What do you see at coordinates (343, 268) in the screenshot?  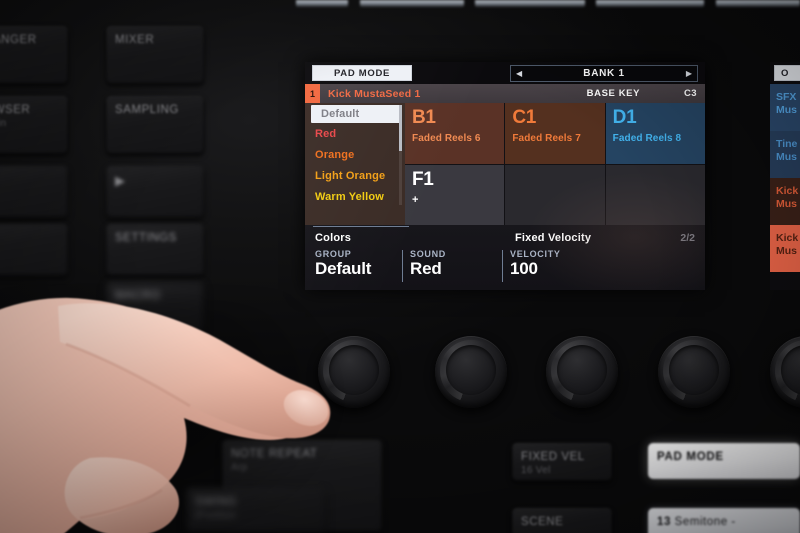 I see `param-group-value: Default` at bounding box center [343, 268].